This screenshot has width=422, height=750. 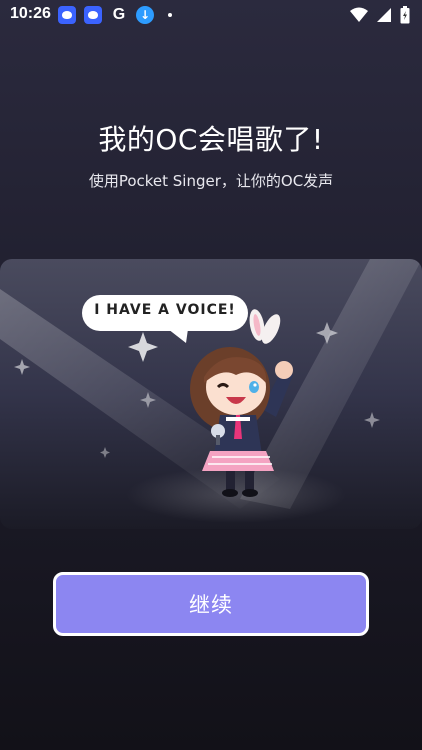 I want to click on system-icons, so click(x=380, y=15).